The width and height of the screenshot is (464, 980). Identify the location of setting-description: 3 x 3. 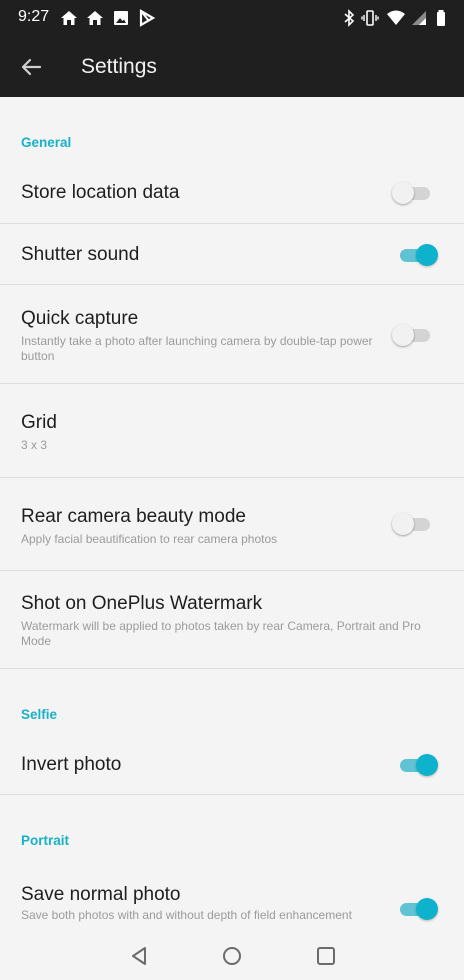
(34, 445).